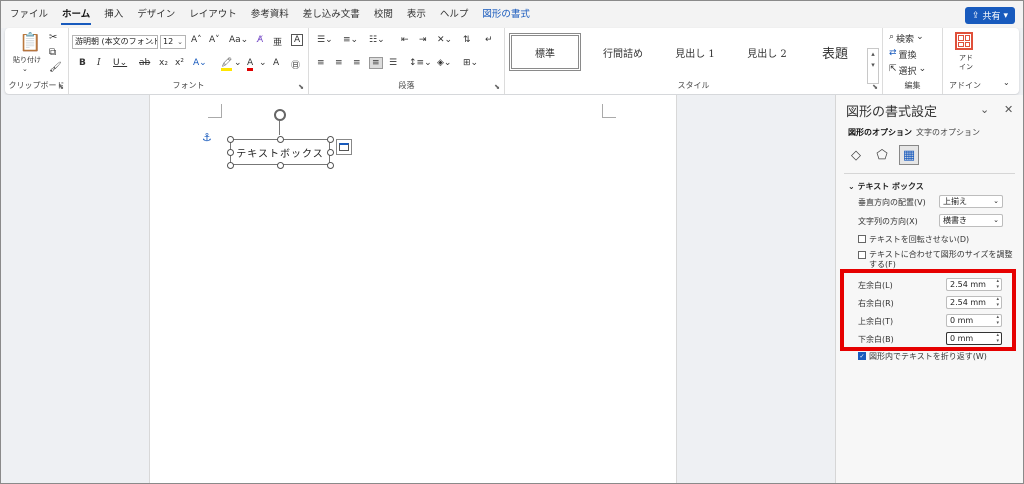  What do you see at coordinates (144, 63) in the screenshot?
I see `strikethrough-icon: ab` at bounding box center [144, 63].